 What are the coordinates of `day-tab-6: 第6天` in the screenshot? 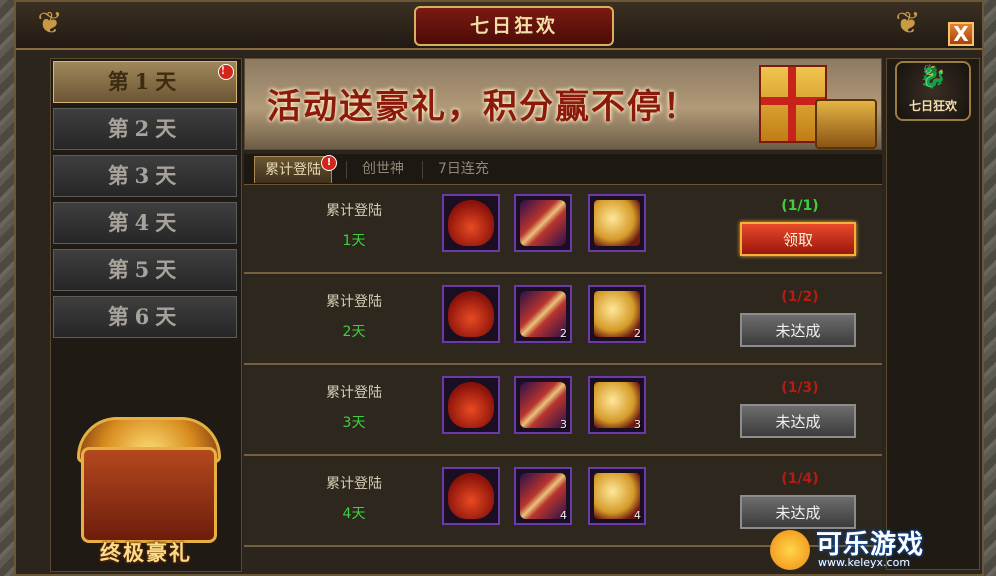 It's located at (145, 317).